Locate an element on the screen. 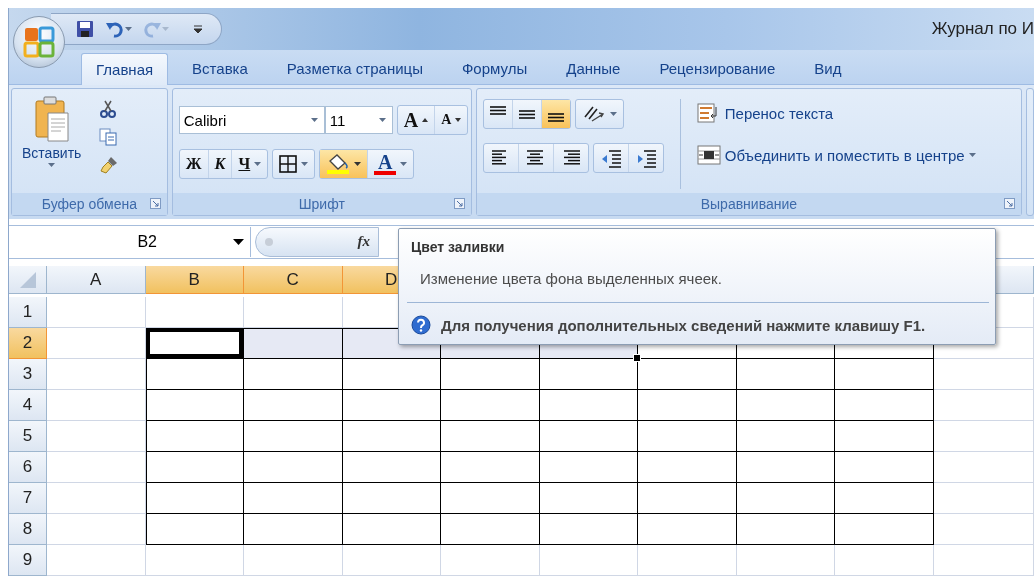  group-label: Выравнивание is located at coordinates (749, 203).